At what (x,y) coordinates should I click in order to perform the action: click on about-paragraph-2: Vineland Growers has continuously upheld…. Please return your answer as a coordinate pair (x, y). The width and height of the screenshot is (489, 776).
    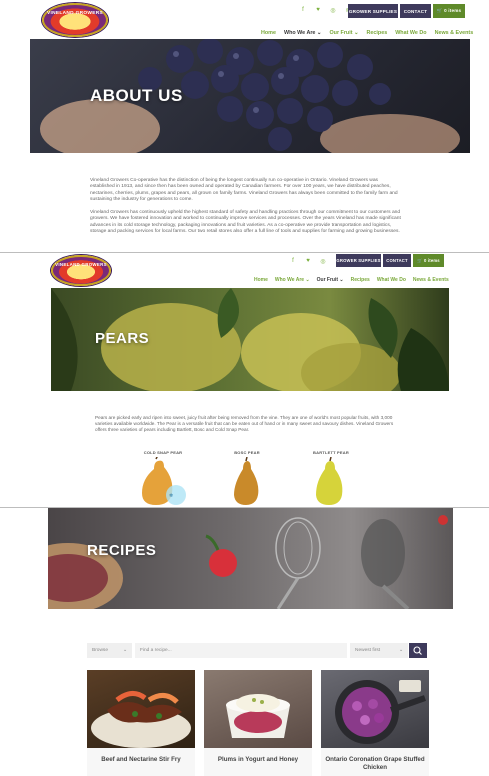
    Looking at the image, I should click on (245, 222).